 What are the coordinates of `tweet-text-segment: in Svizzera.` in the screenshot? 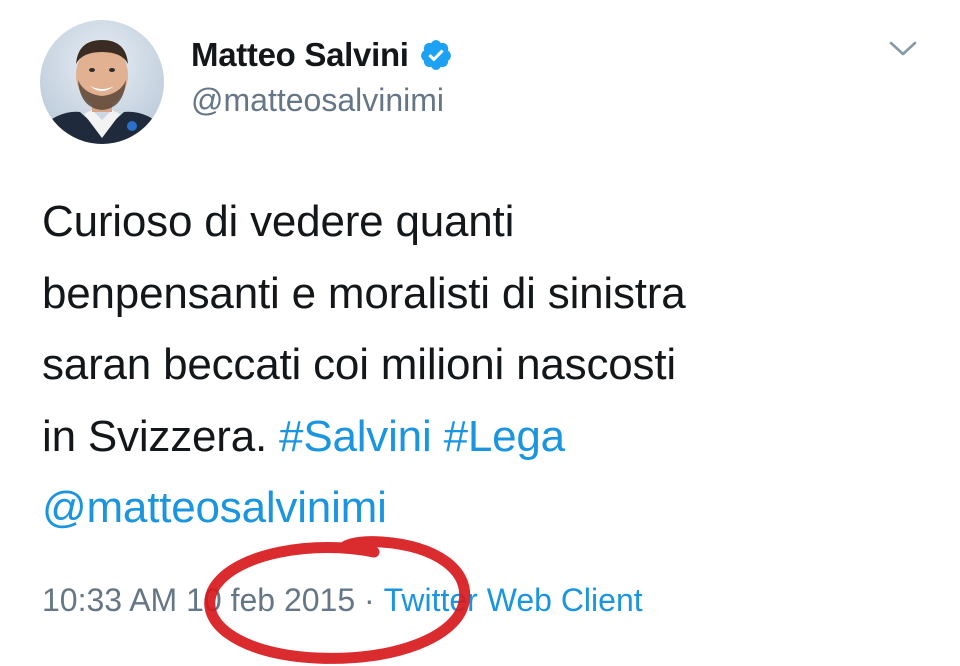 It's located at (161, 436).